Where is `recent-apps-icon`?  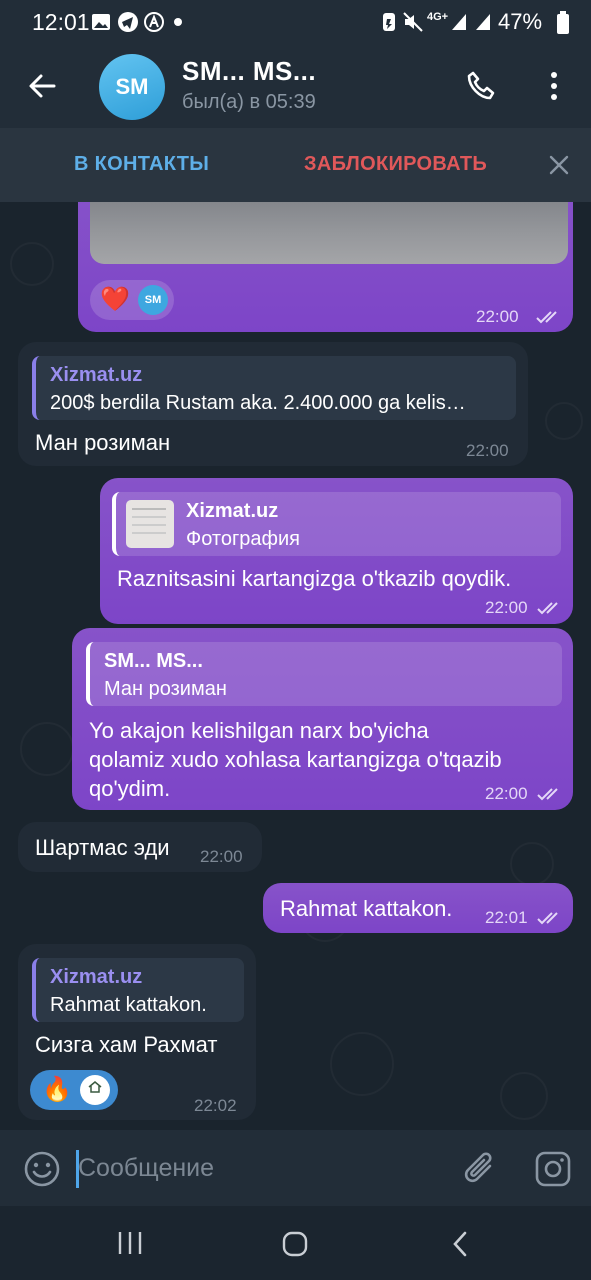 recent-apps-icon is located at coordinates (130, 1243).